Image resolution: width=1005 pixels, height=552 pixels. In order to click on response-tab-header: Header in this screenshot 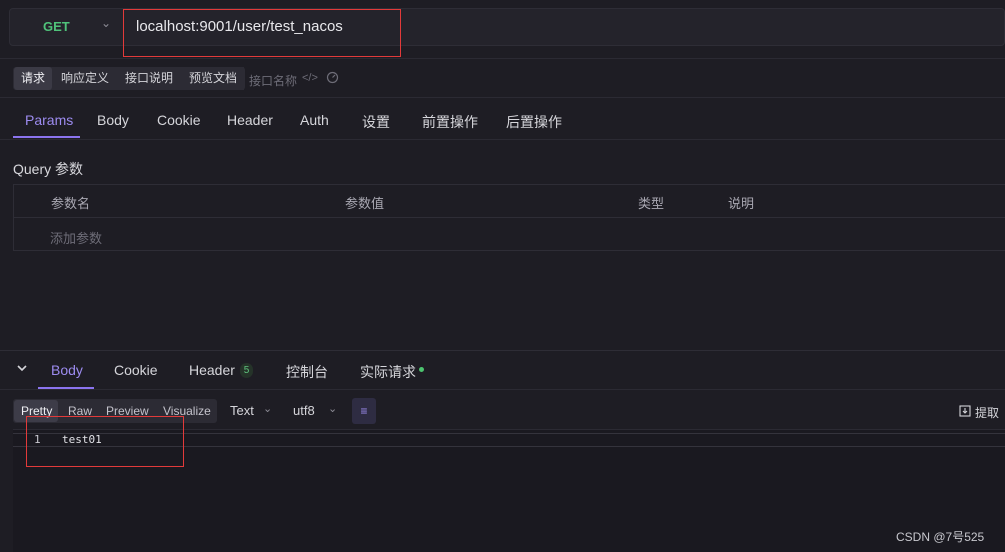, I will do `click(212, 370)`.